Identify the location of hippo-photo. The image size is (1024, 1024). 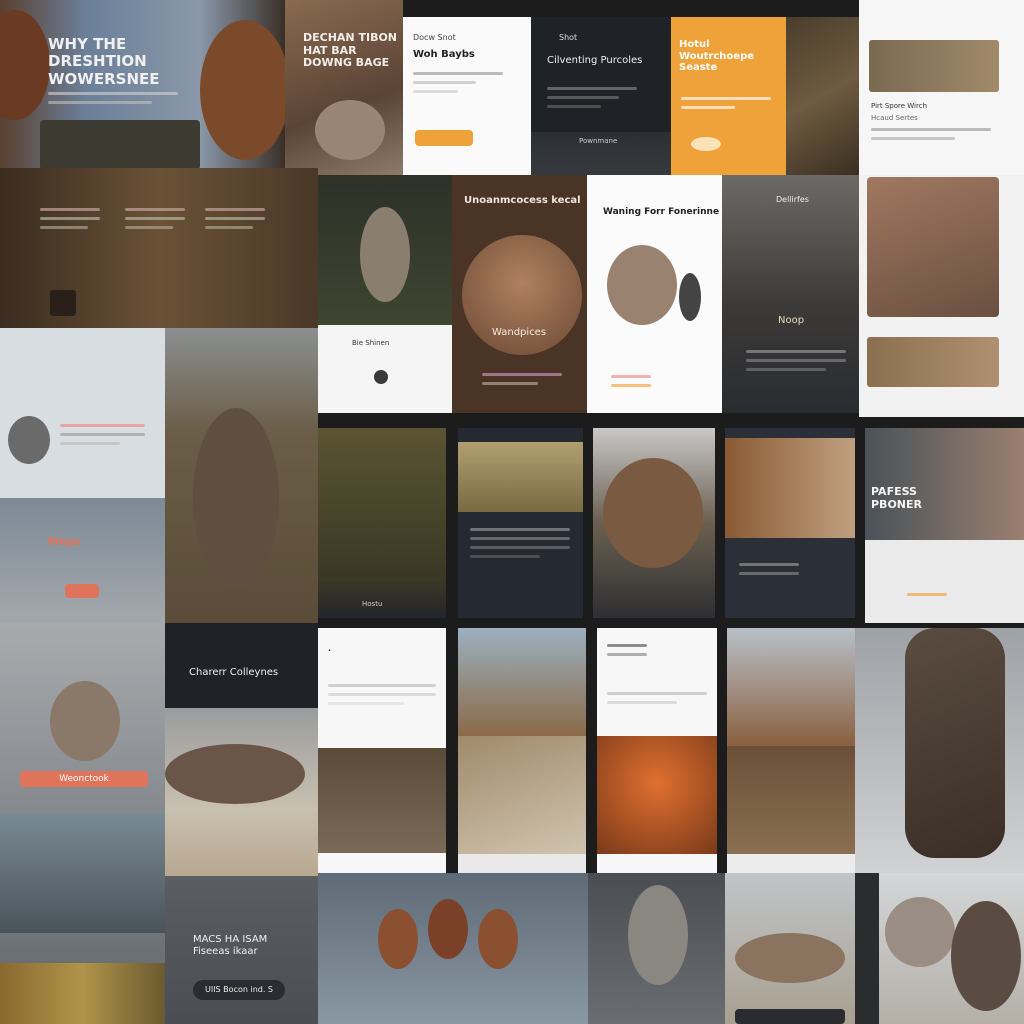
(944, 484).